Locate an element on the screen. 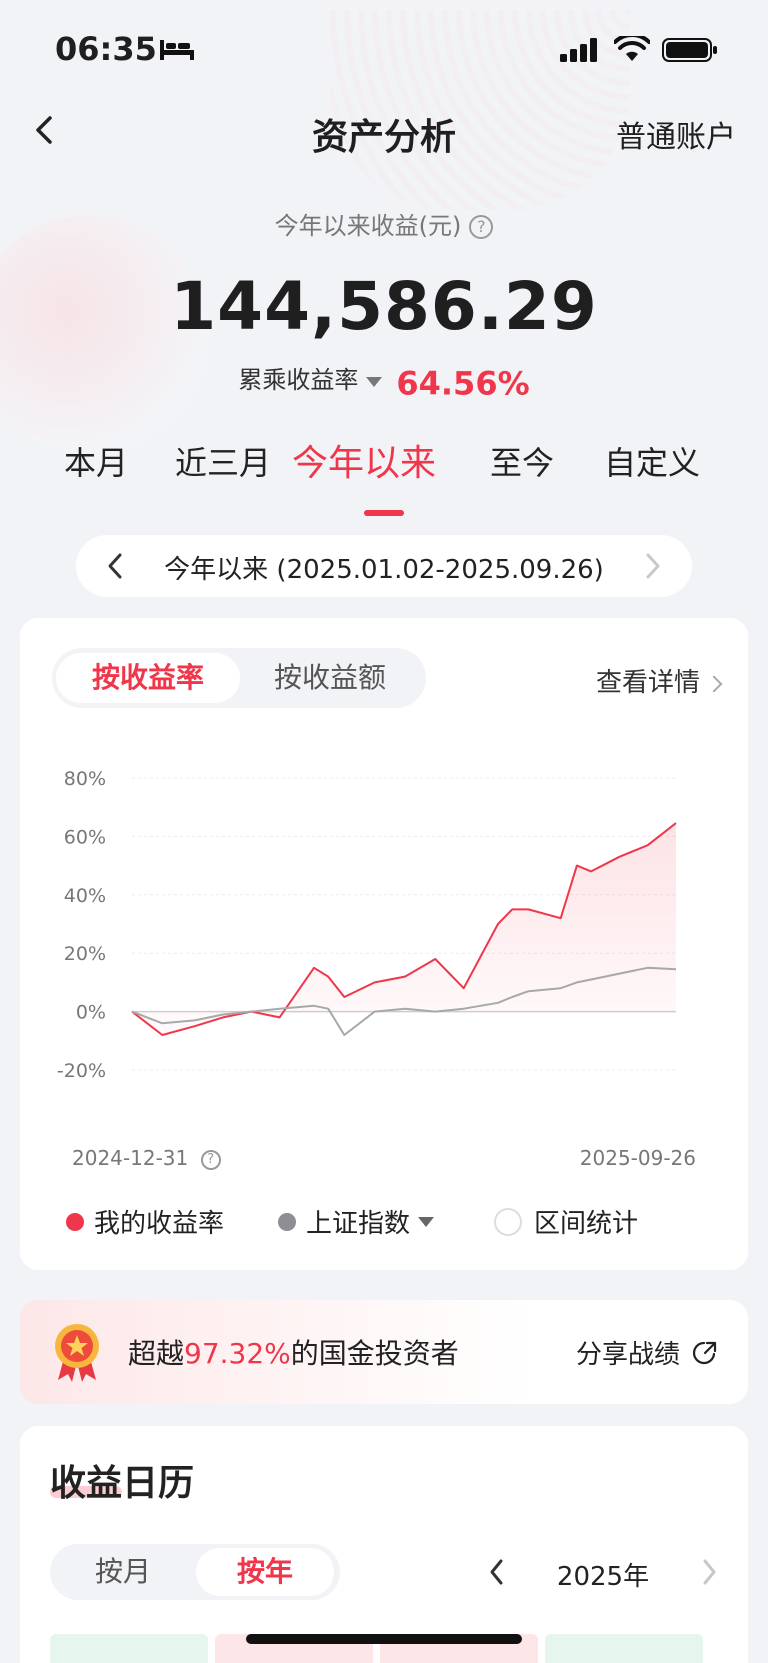 This screenshot has height=1663, width=768. ranking-text: 超越97.32%的国金投资者 is located at coordinates (293, 1352).